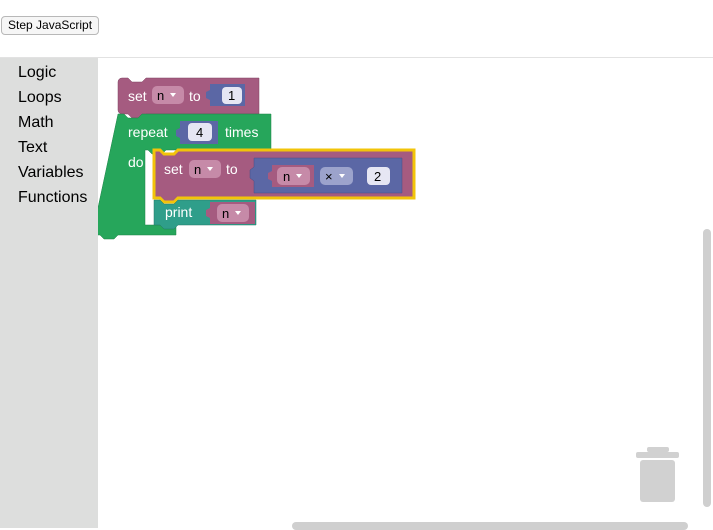  Describe the element at coordinates (36, 123) in the screenshot. I see `category-math: Math` at that location.